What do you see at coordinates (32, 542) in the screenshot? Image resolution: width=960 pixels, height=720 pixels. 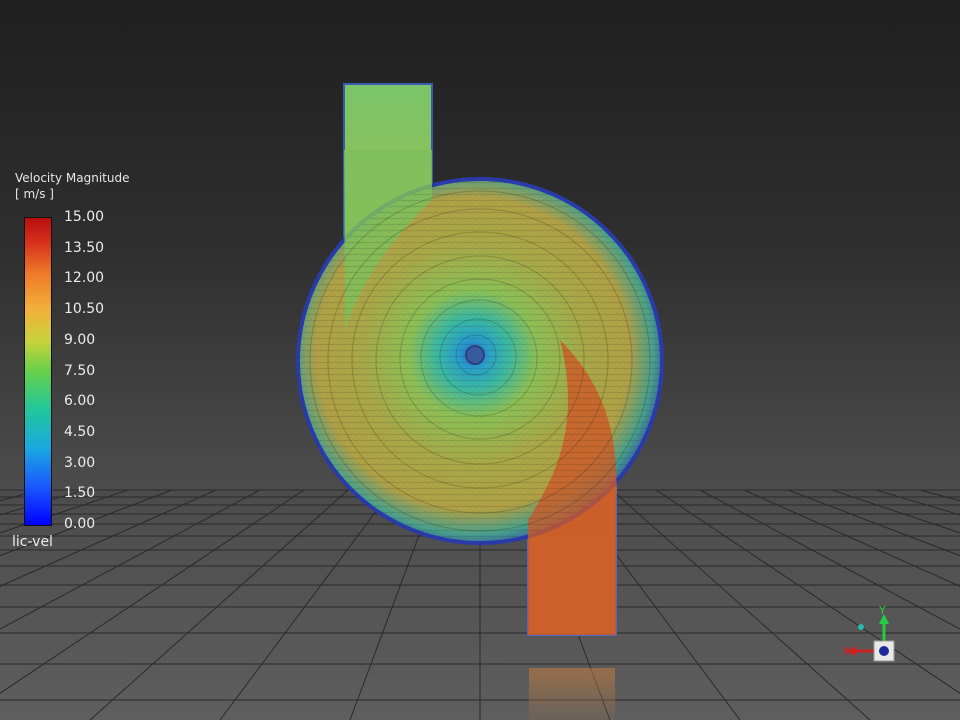 I see `legend-variable-name: lic-vel` at bounding box center [32, 542].